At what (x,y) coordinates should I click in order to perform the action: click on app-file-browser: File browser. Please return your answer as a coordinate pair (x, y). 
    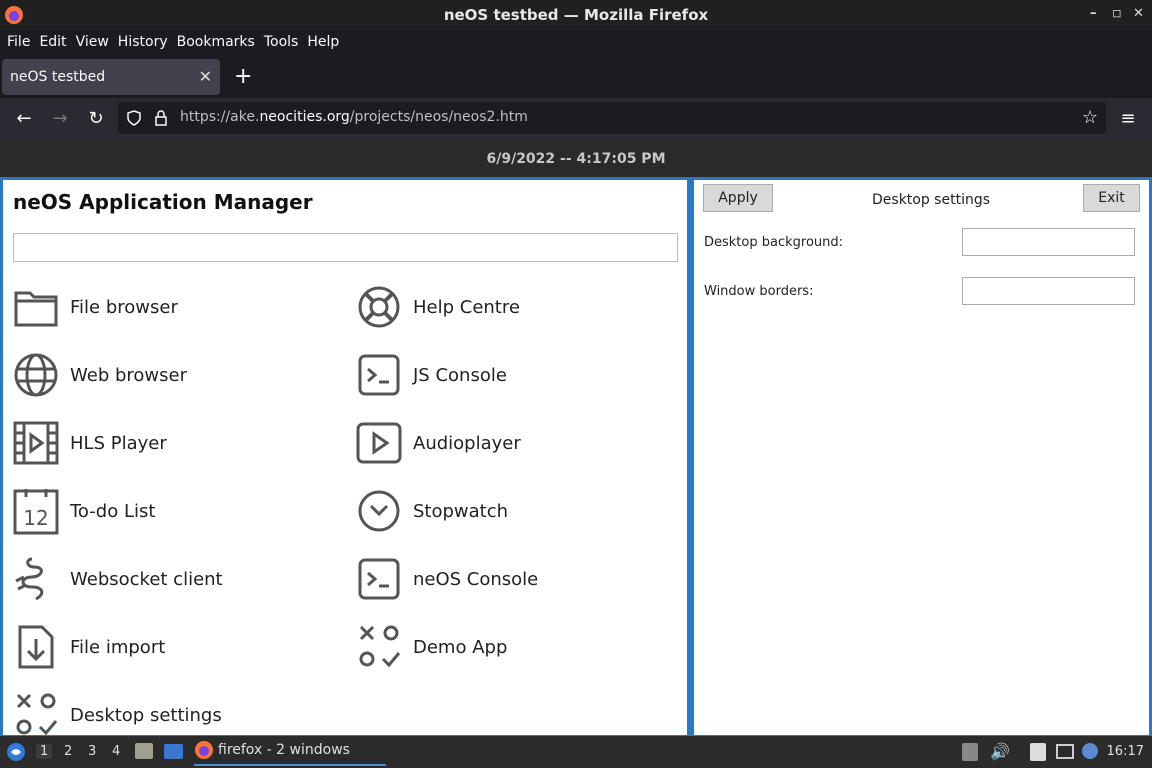
    Looking at the image, I should click on (95, 307).